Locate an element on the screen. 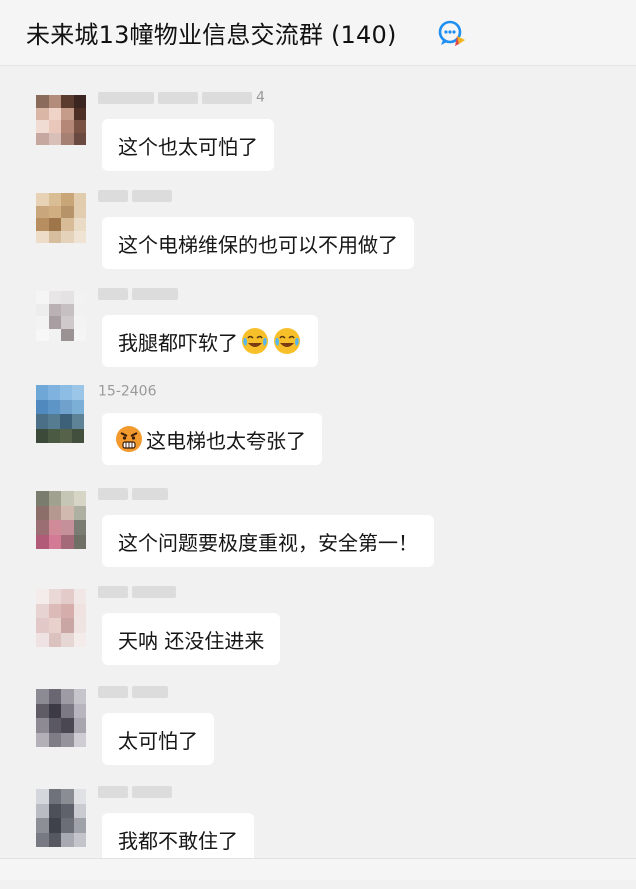 This screenshot has height=889, width=636. chat-message: 15-2406 这电梯也太夸张了 is located at coordinates (318, 436).